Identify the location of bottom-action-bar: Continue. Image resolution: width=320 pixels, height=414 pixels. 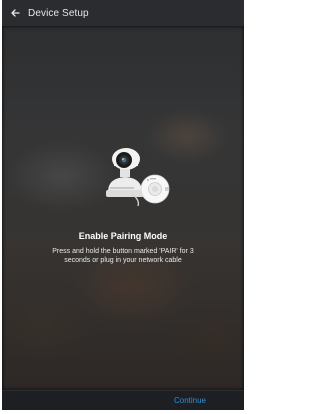
(123, 400).